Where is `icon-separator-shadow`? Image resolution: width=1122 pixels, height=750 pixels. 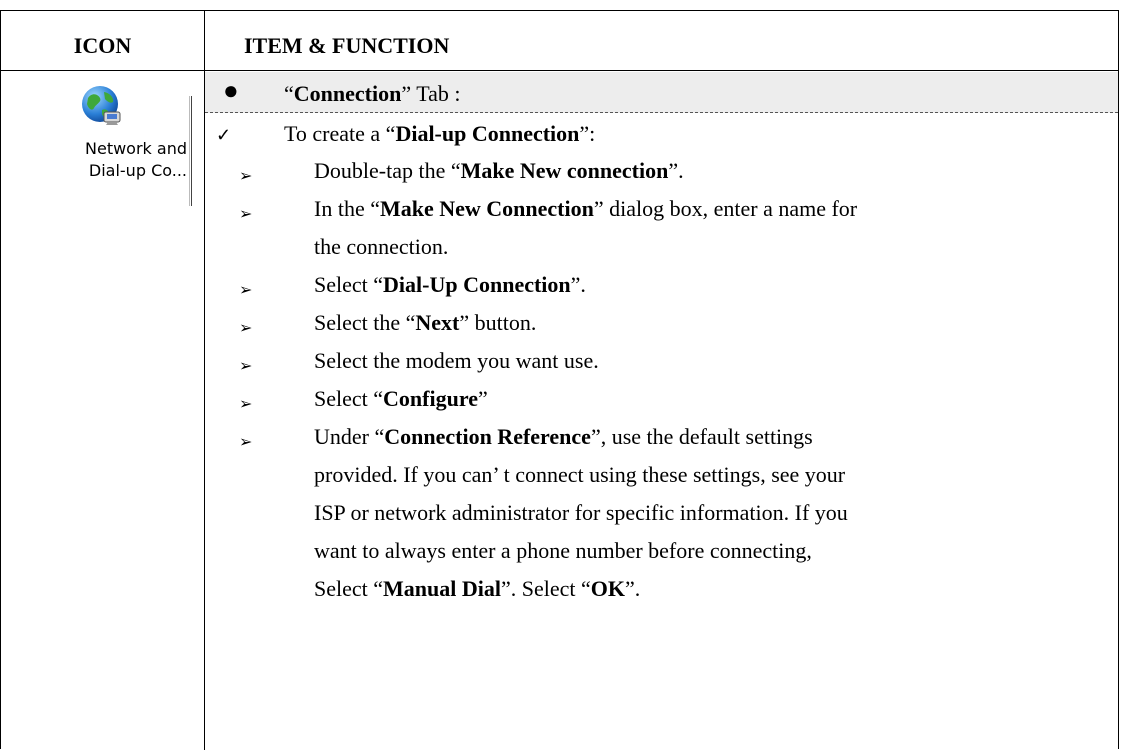
icon-separator-shadow is located at coordinates (191, 151).